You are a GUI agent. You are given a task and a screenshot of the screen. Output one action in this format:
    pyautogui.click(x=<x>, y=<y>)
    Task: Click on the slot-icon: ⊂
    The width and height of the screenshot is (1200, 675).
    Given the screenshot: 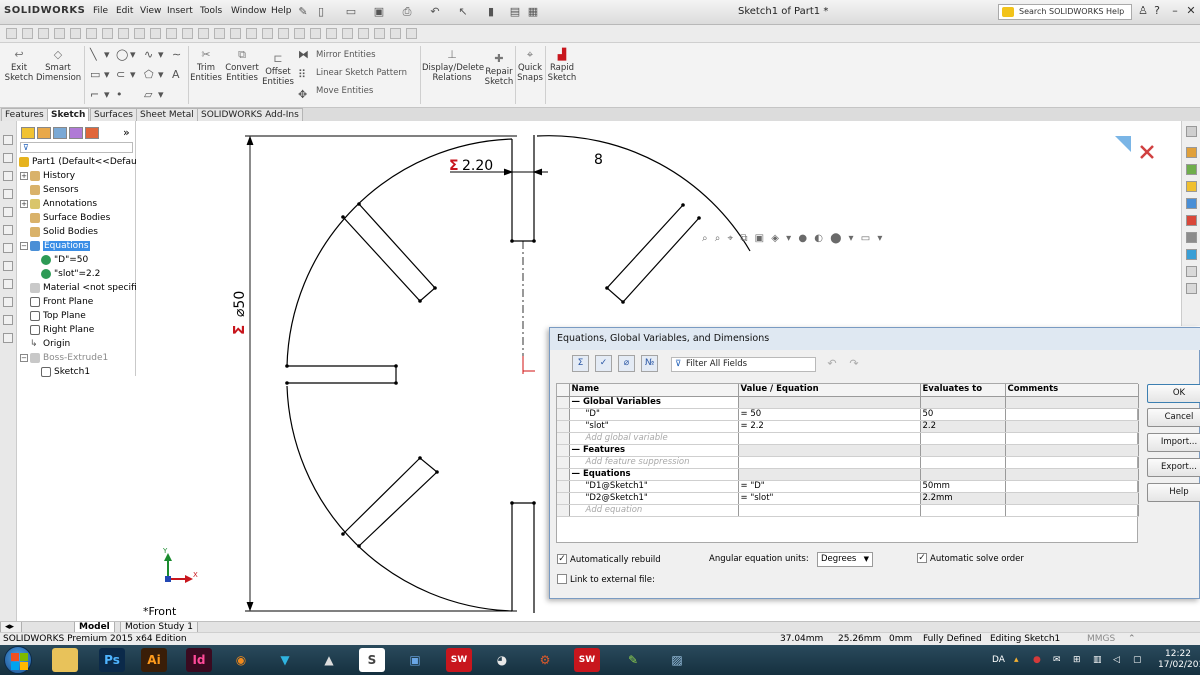 What is the action you would take?
    pyautogui.click(x=120, y=74)
    